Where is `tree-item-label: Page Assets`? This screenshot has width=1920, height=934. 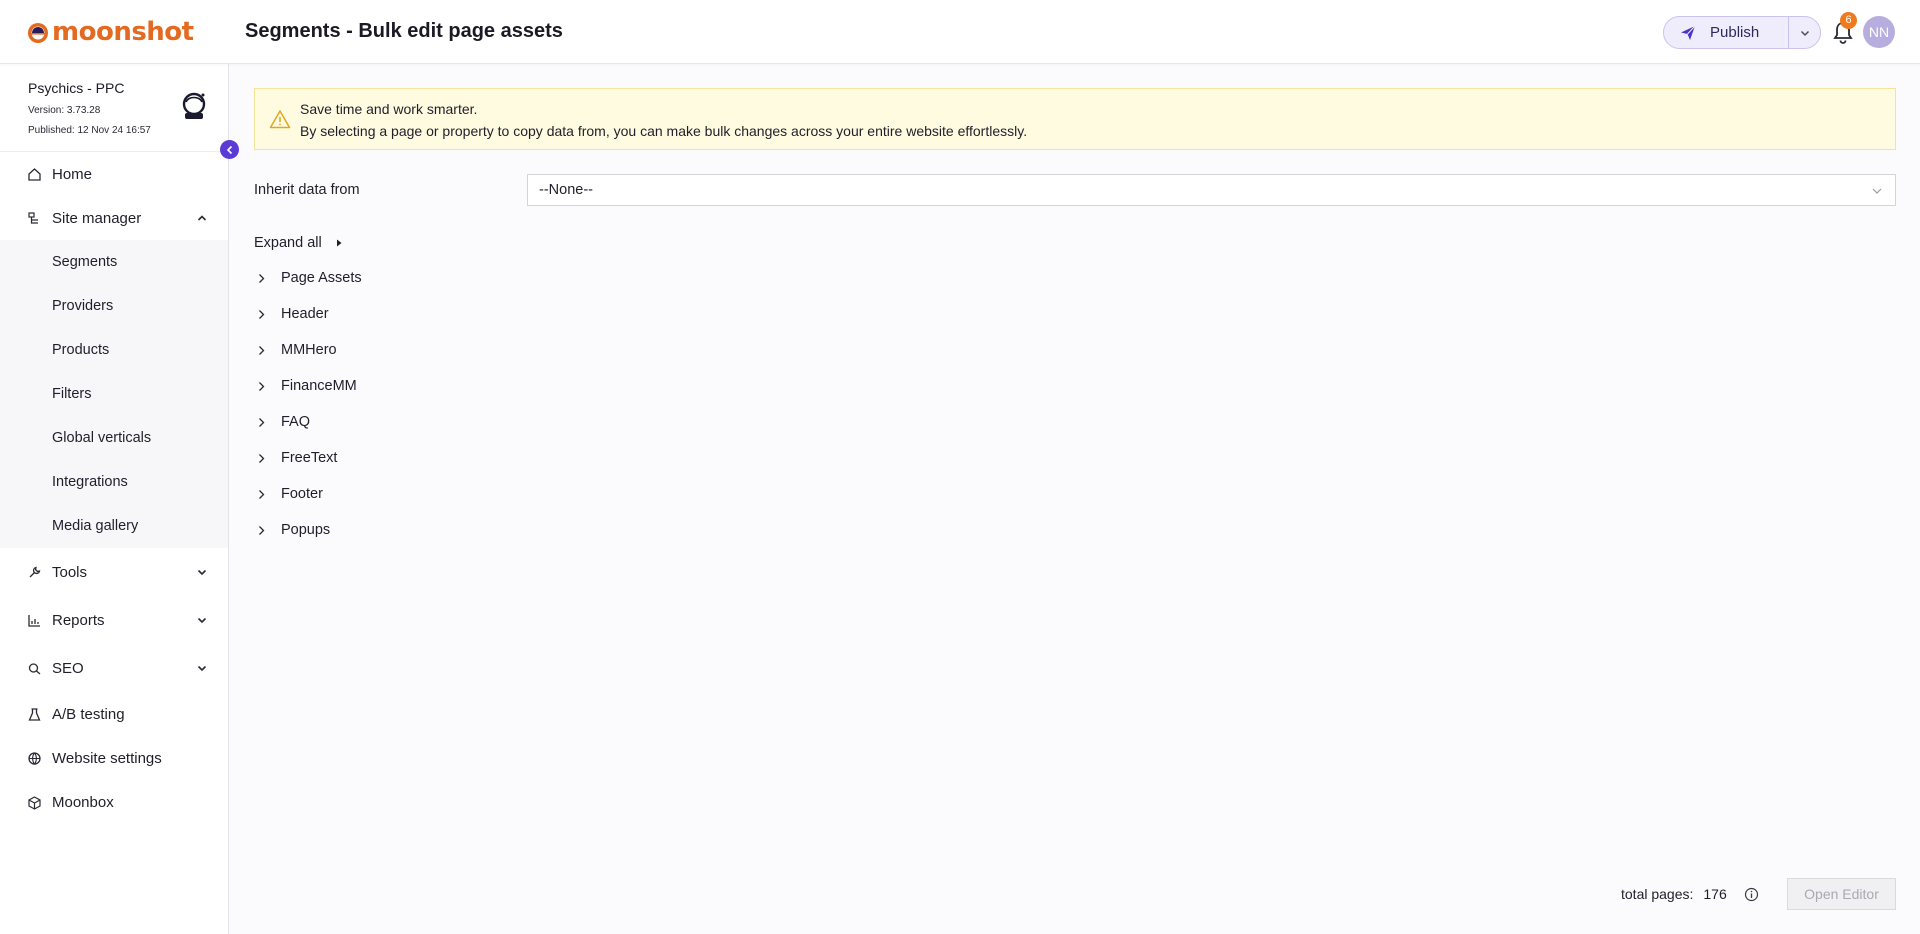
tree-item-label: Page Assets is located at coordinates (321, 278).